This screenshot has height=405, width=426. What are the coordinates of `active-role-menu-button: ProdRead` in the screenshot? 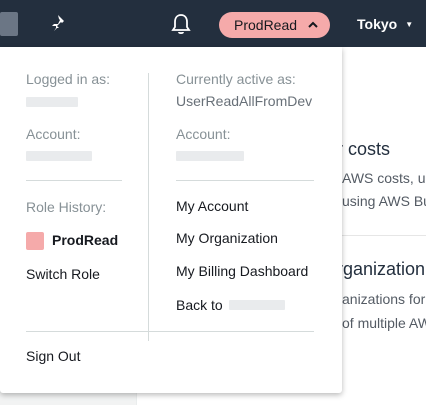 It's located at (274, 25).